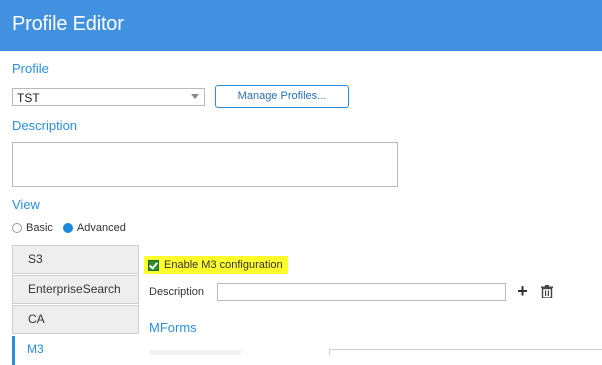 Image resolution: width=602 pixels, height=365 pixels. Describe the element at coordinates (17, 228) in the screenshot. I see `radio-basic` at that location.